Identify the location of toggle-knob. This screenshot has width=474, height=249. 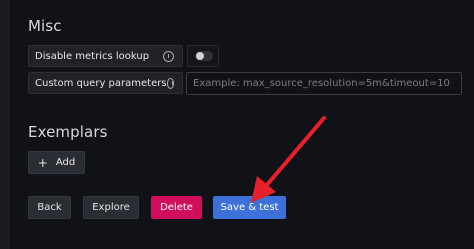
(200, 56).